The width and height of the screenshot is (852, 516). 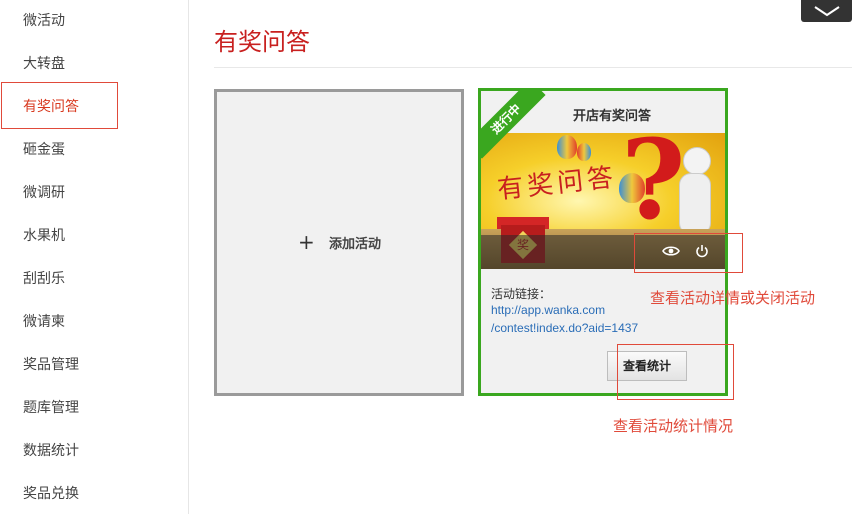 What do you see at coordinates (94, 451) in the screenshot?
I see `sidebar-item-statistics: 数据统计` at bounding box center [94, 451].